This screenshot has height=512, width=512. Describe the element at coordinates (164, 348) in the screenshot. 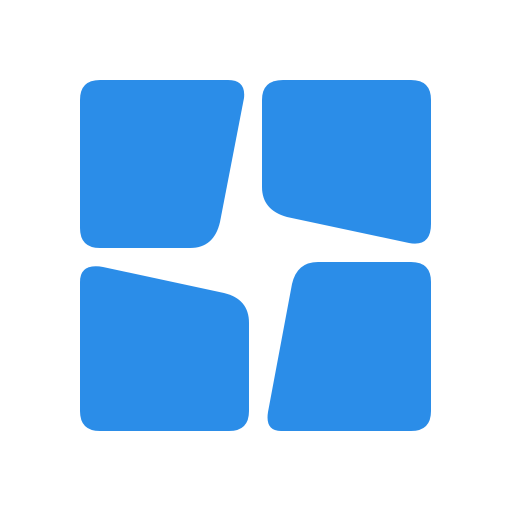

I see `logo-tile-bottom-left` at that location.